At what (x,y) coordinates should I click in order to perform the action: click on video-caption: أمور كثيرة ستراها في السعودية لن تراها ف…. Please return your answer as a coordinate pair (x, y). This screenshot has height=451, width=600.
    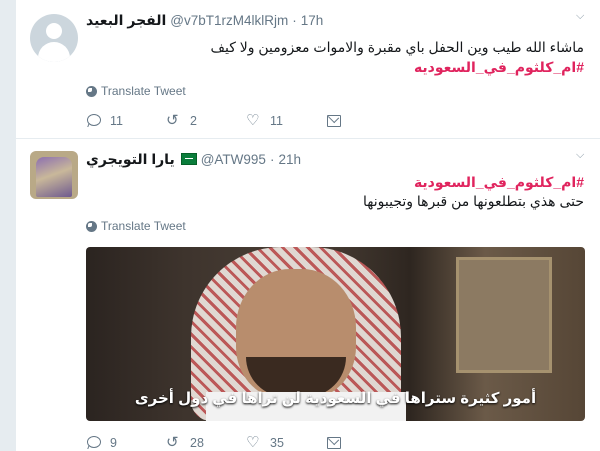
    Looking at the image, I should click on (335, 398).